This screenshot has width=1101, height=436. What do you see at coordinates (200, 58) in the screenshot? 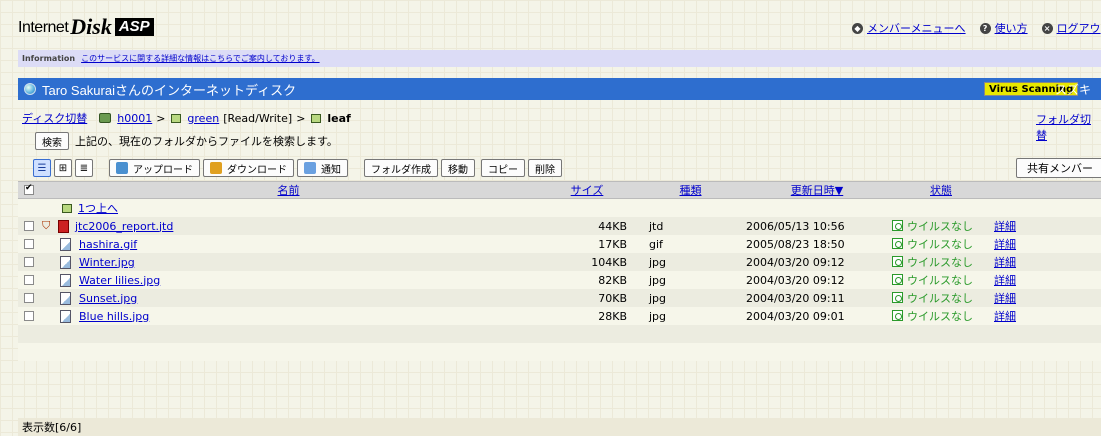
I see `information-link: このサービスに関する詳細な情報はこちらでご案内しております。` at bounding box center [200, 58].